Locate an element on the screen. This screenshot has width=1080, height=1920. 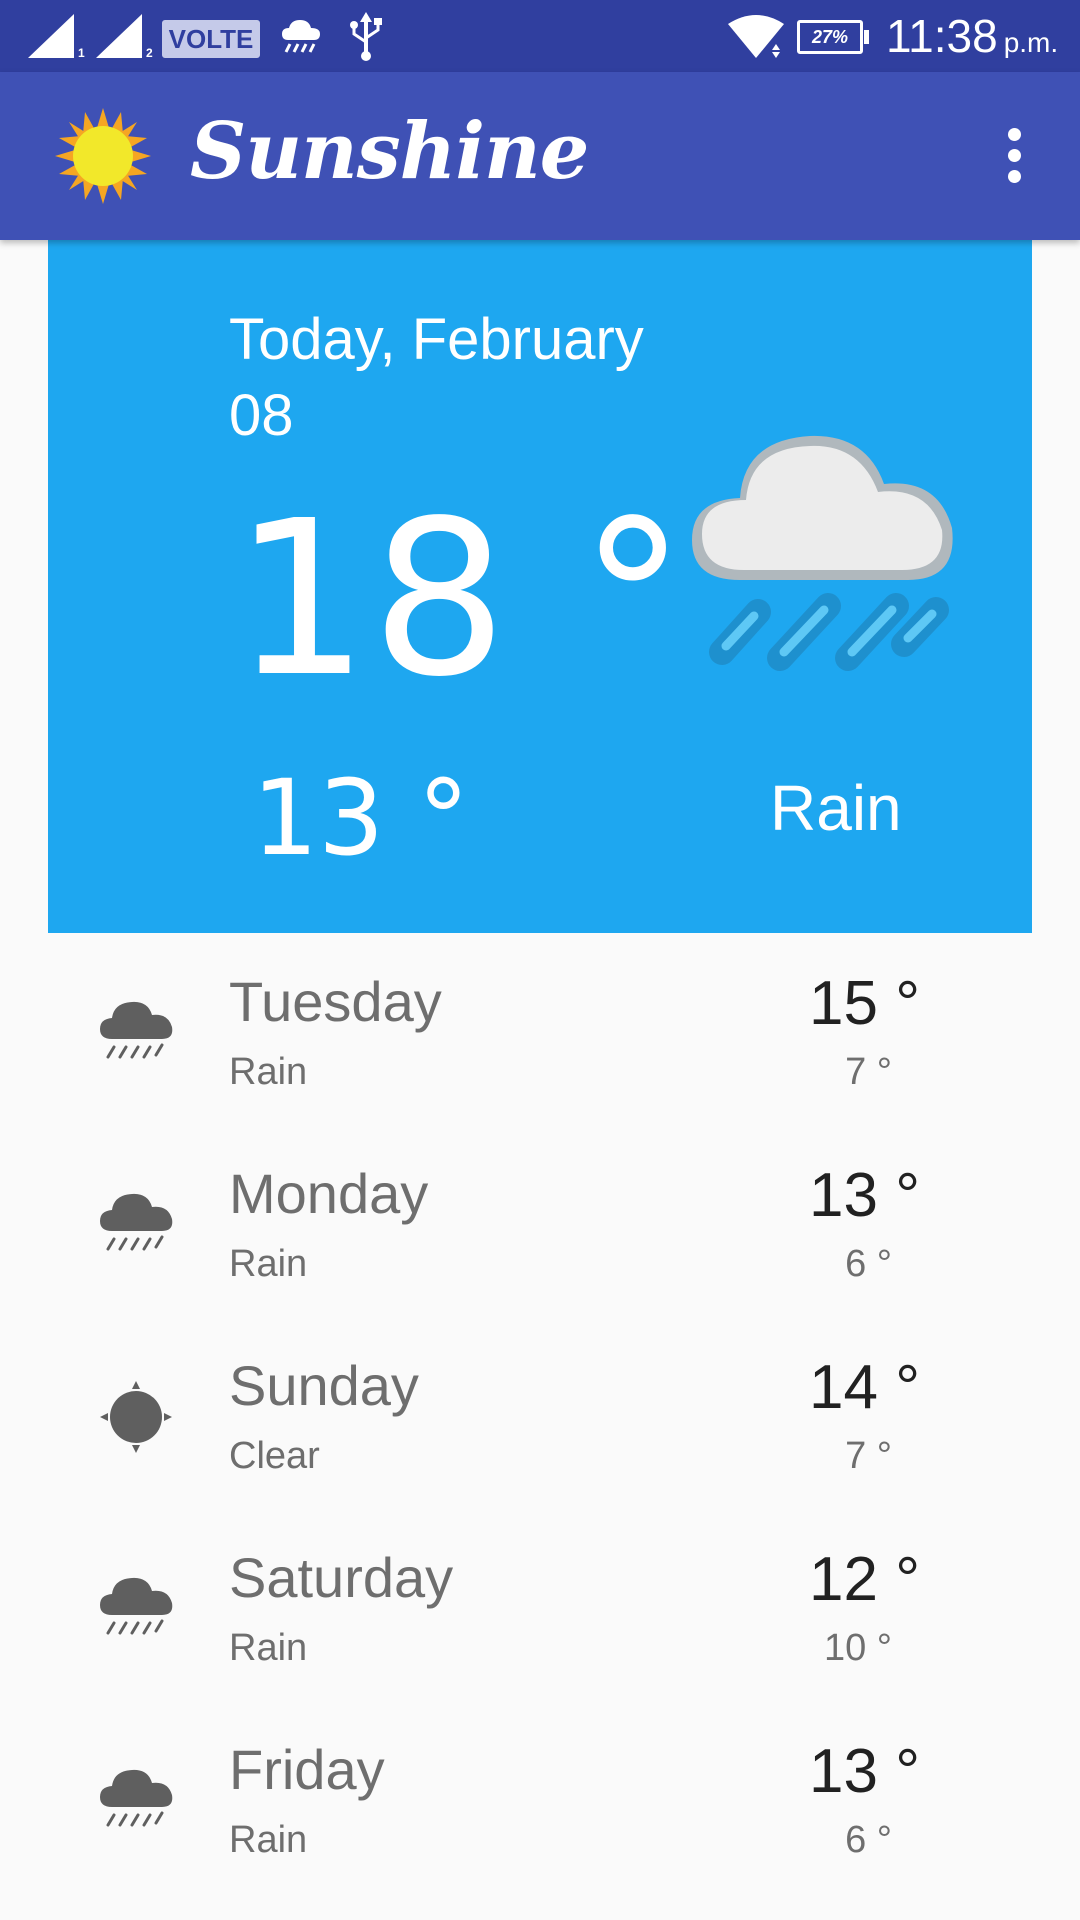
sim1-label: 1 is located at coordinates (81, 53).